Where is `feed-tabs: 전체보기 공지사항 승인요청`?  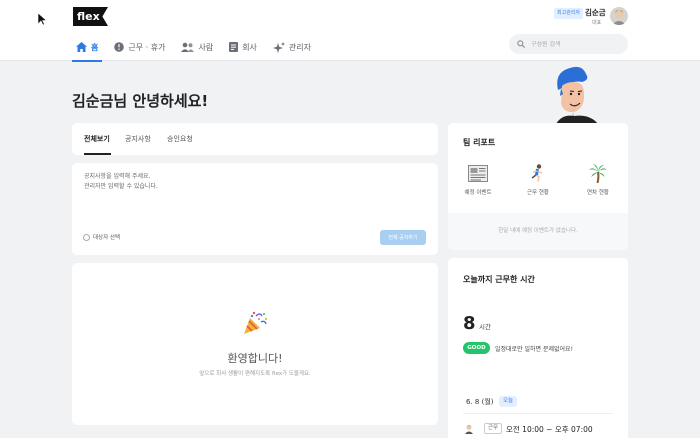 feed-tabs: 전체보기 공지사항 승인요청 is located at coordinates (255, 139).